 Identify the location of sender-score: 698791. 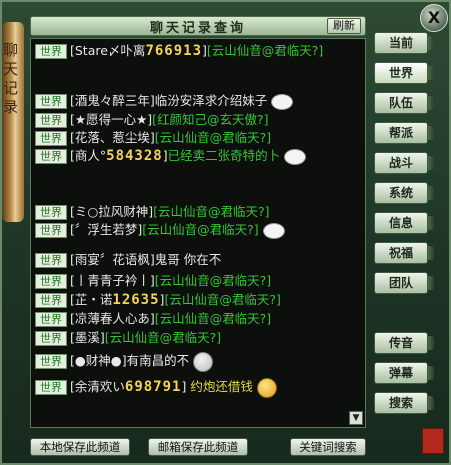
(153, 387).